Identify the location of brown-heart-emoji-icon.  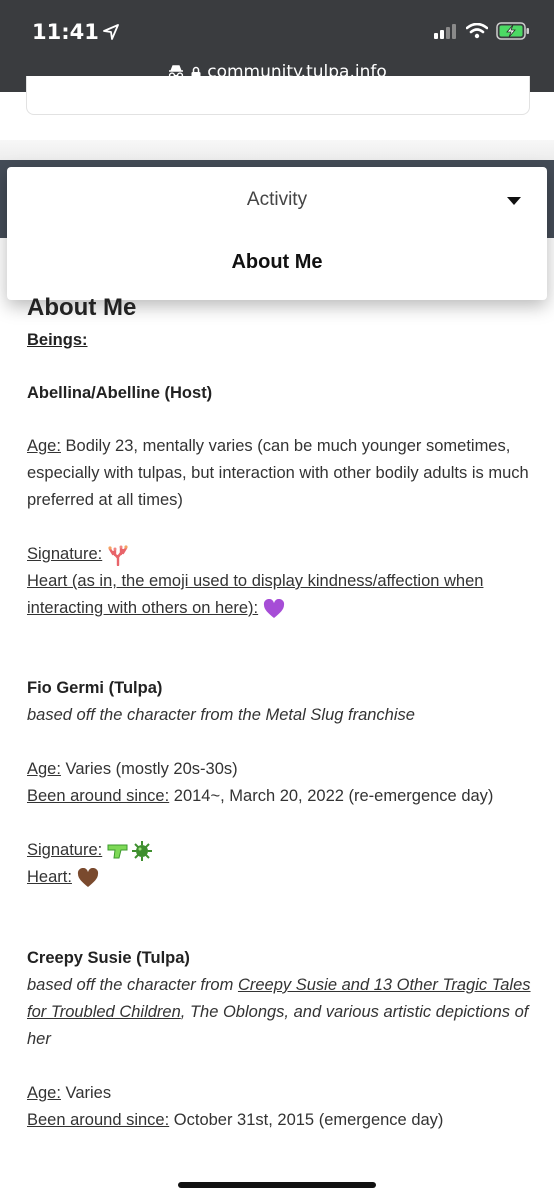
(87, 877).